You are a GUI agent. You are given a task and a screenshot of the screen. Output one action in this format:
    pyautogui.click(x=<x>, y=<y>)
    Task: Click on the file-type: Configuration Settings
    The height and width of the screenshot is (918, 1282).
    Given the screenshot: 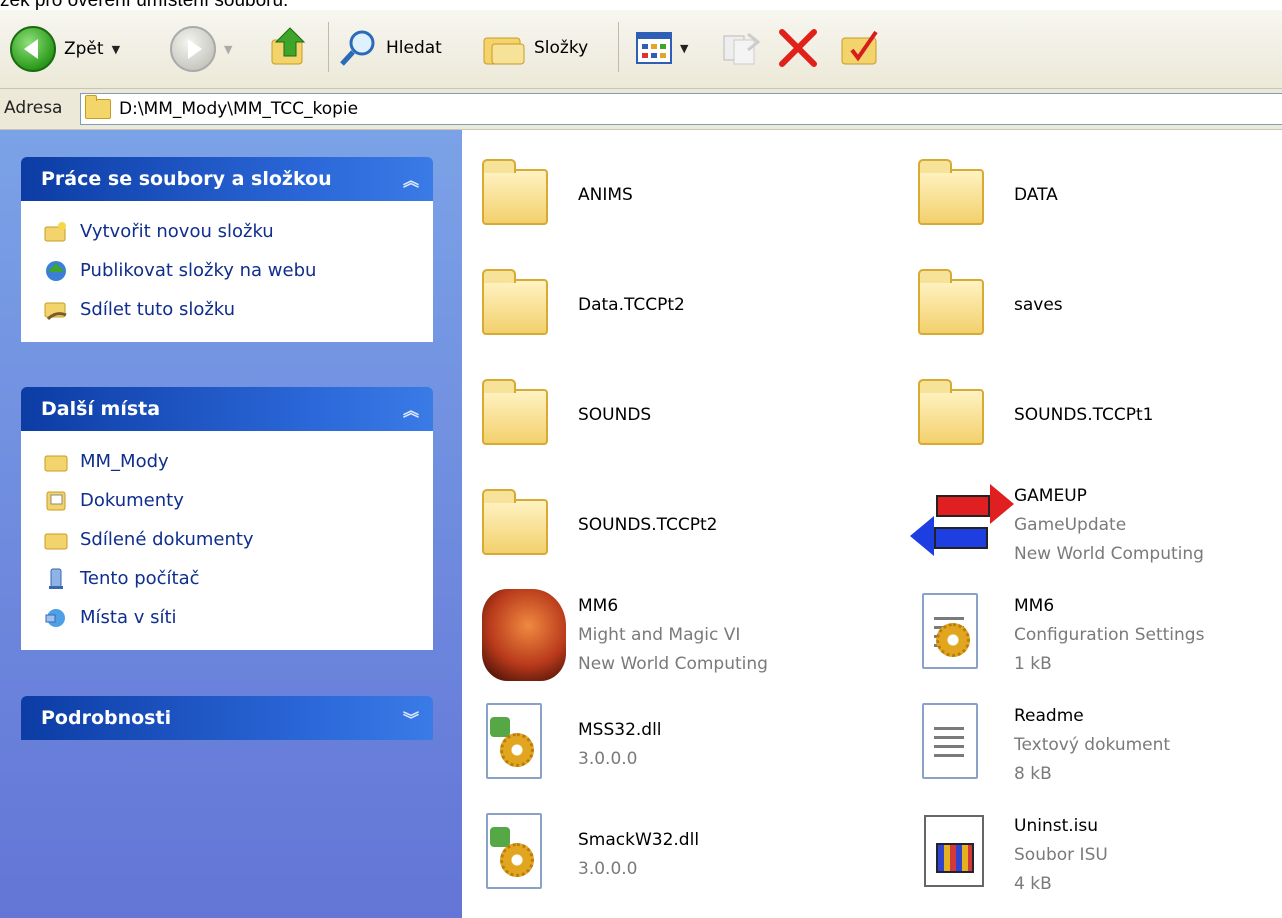 What is the action you would take?
    pyautogui.click(x=1109, y=634)
    